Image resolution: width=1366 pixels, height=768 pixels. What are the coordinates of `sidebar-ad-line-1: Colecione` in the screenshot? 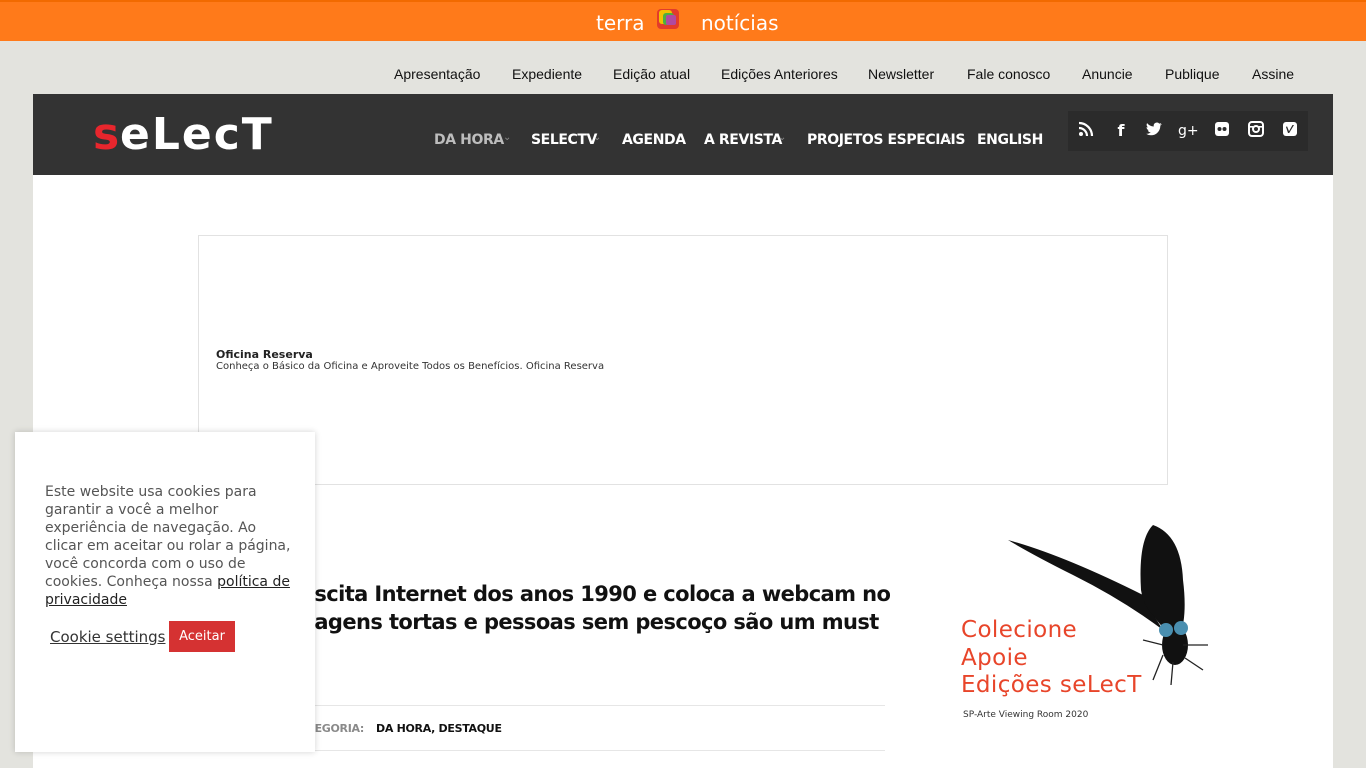 It's located at (1019, 630).